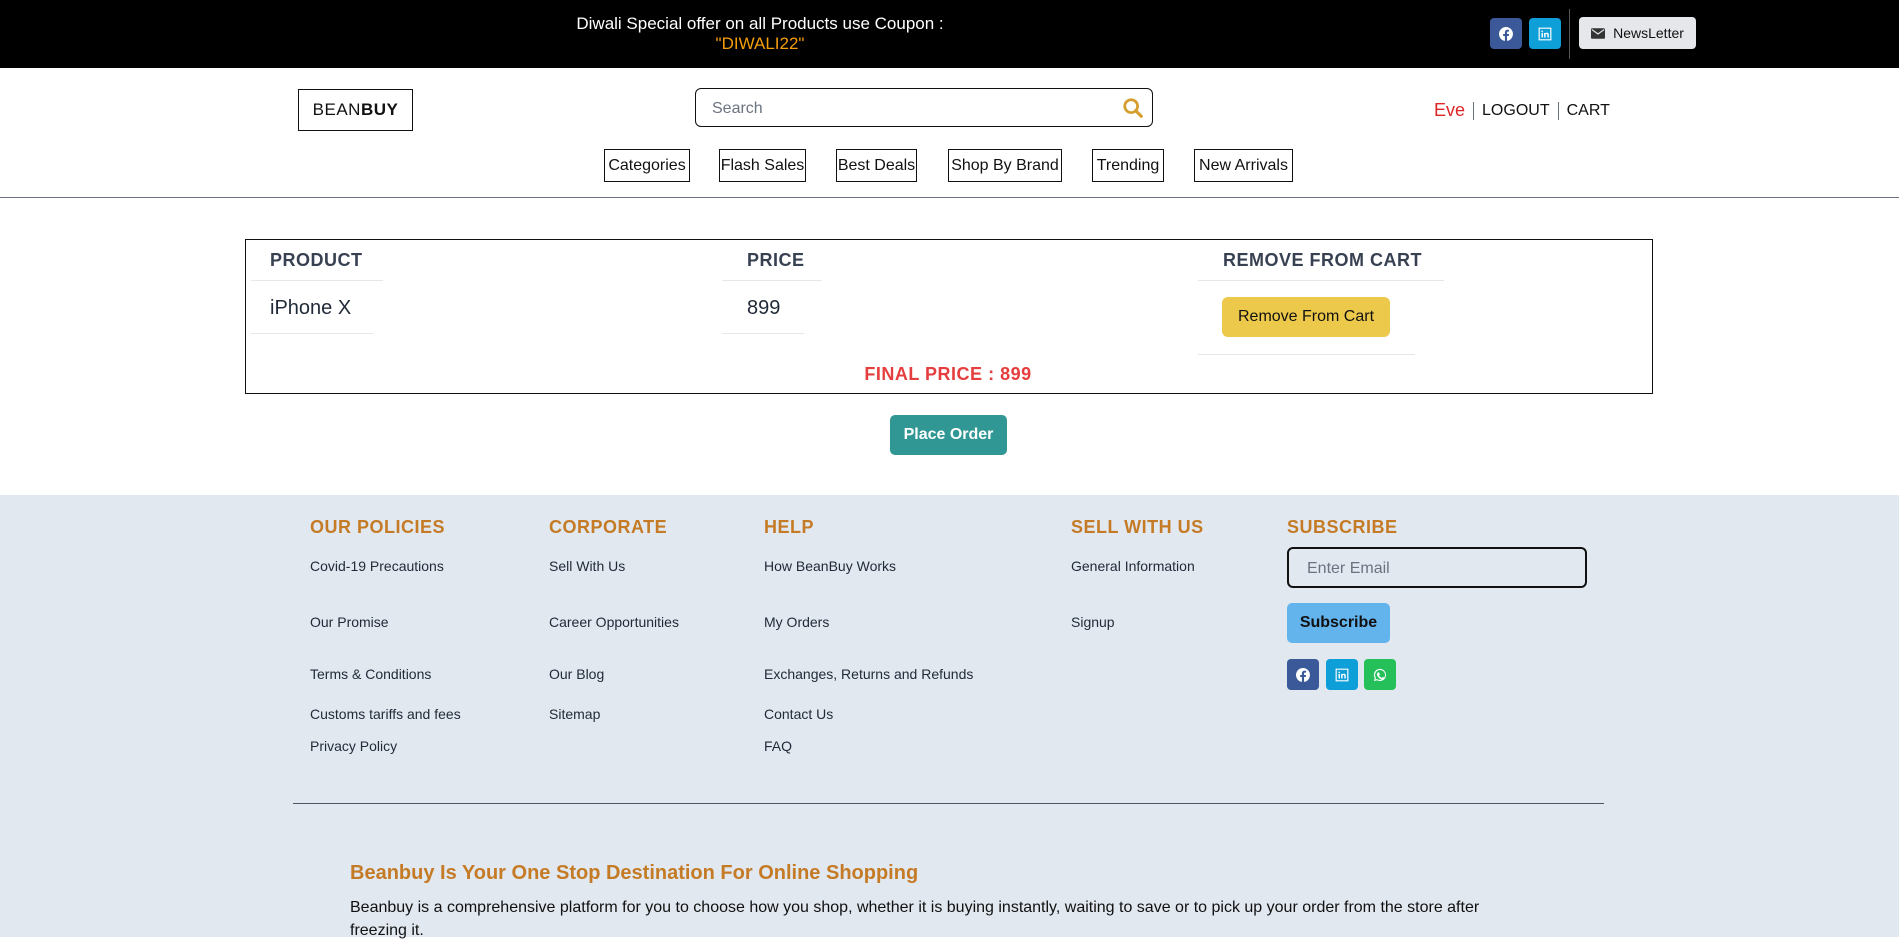 This screenshot has height=942, width=1899. I want to click on footer-link-general-info: General Information, so click(1133, 566).